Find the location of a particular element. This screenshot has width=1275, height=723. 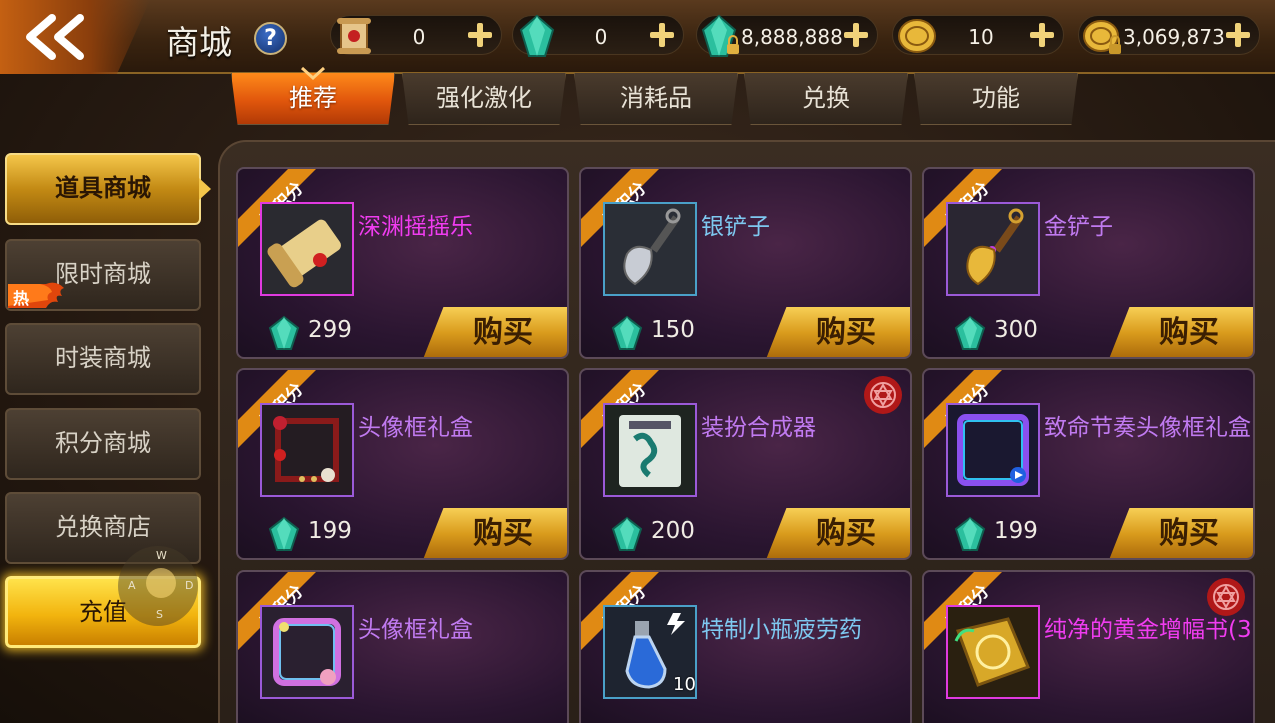

help-icon: ? is located at coordinates (270, 38).